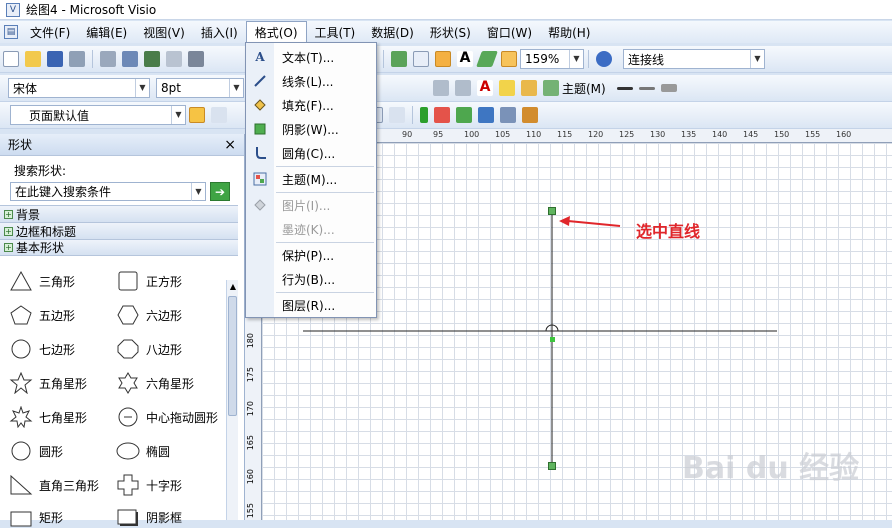 This screenshot has height=528, width=892. What do you see at coordinates (200, 88) in the screenshot?
I see `font-size-combo: 8pt ▼` at bounding box center [200, 88].